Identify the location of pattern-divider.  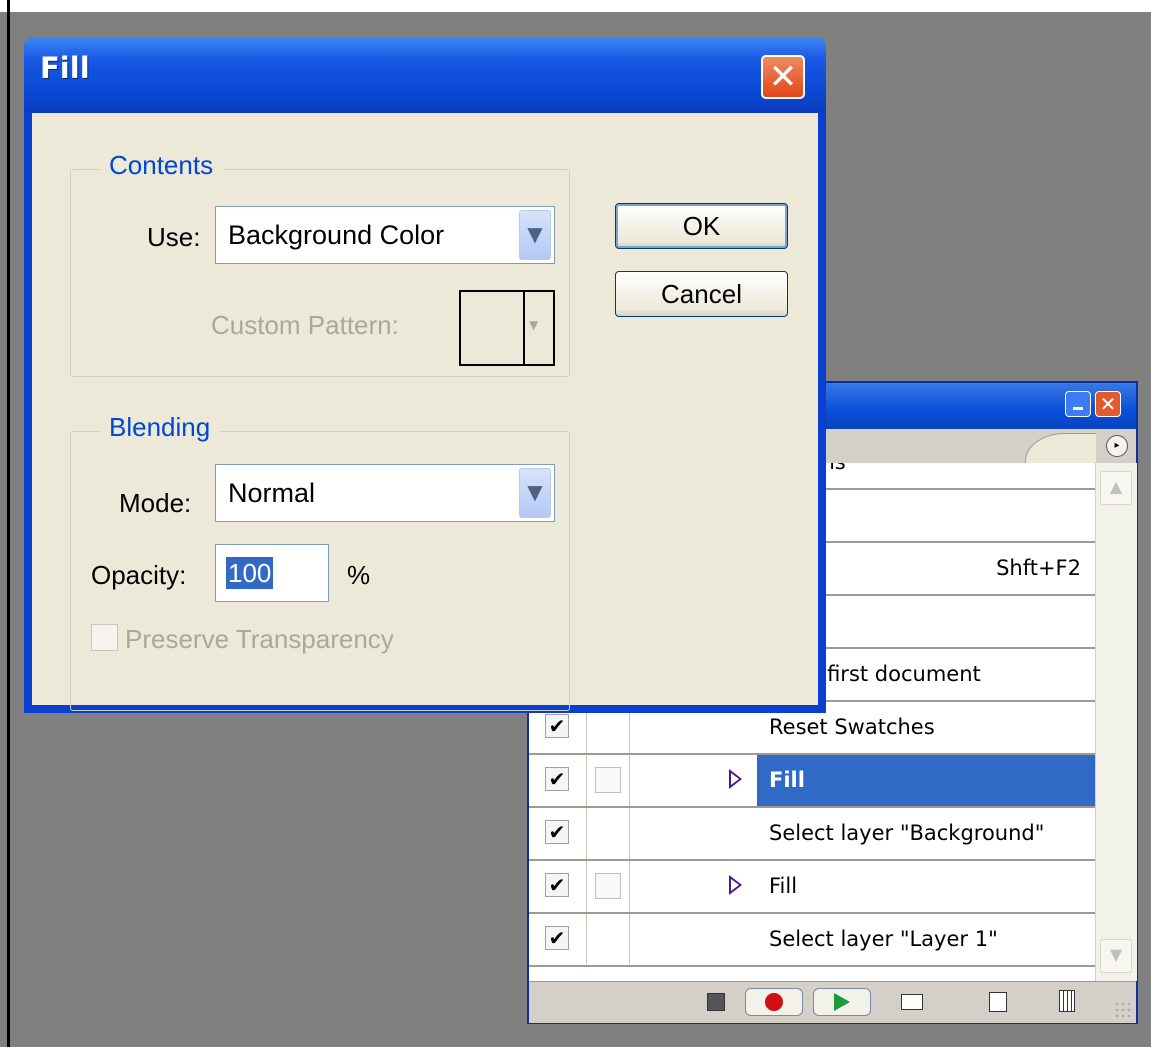
(524, 328).